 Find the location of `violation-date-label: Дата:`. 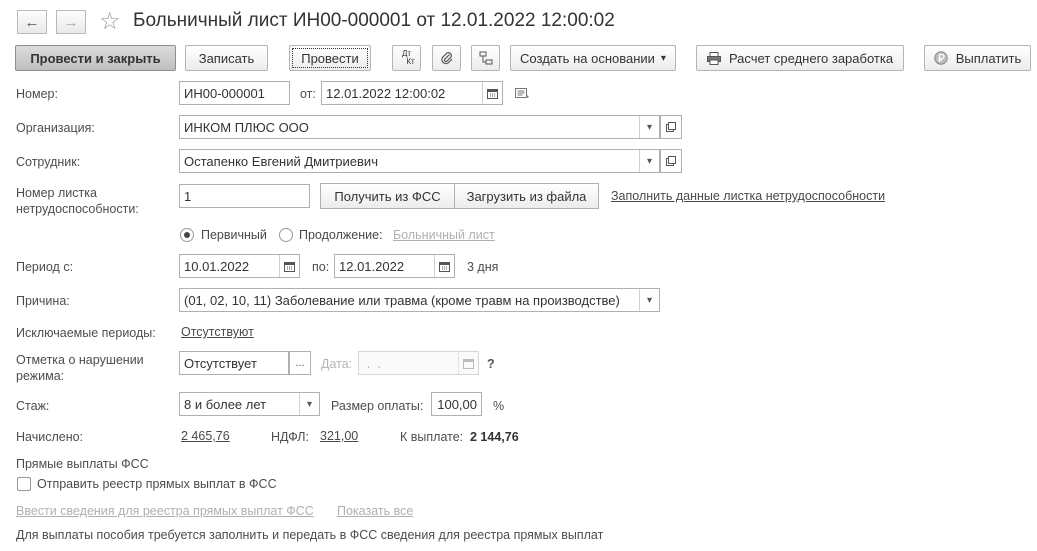

violation-date-label: Дата: is located at coordinates (337, 364).